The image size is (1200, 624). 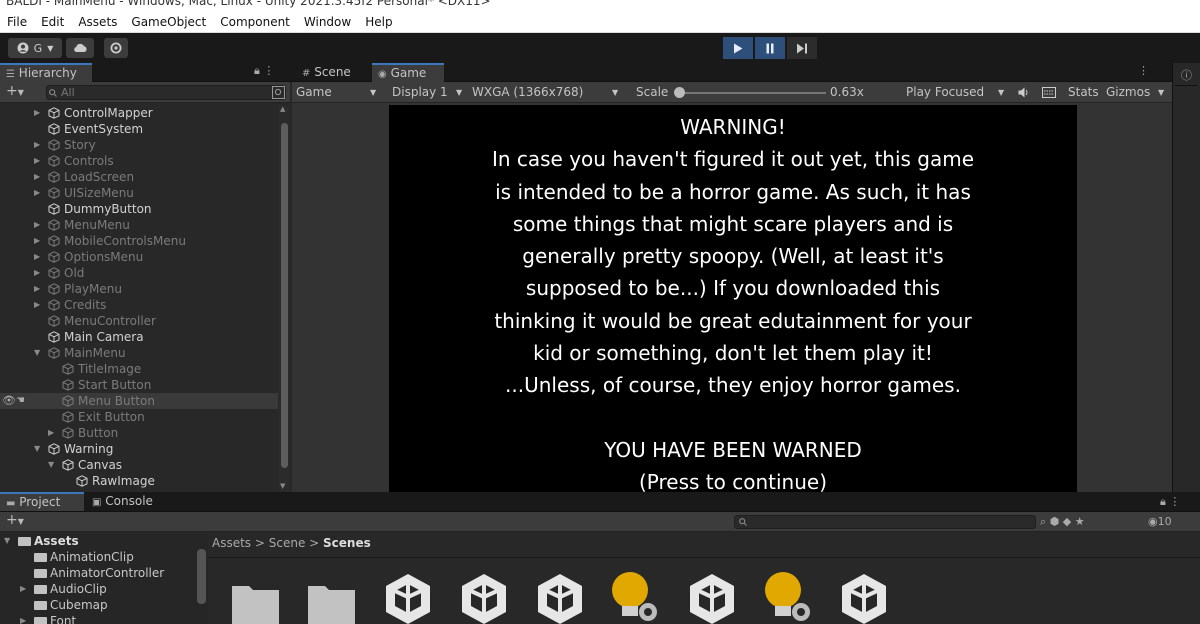 I want to click on project-tree-item: ▼ Assets, so click(x=104, y=541).